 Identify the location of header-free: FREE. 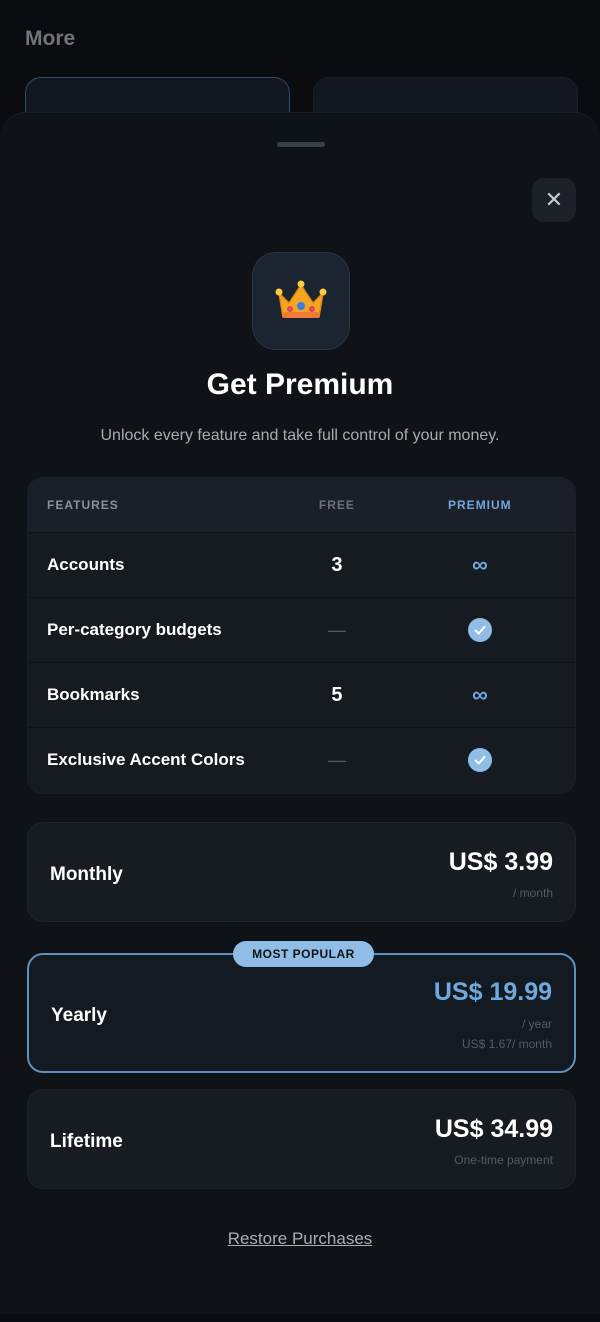
(336, 505).